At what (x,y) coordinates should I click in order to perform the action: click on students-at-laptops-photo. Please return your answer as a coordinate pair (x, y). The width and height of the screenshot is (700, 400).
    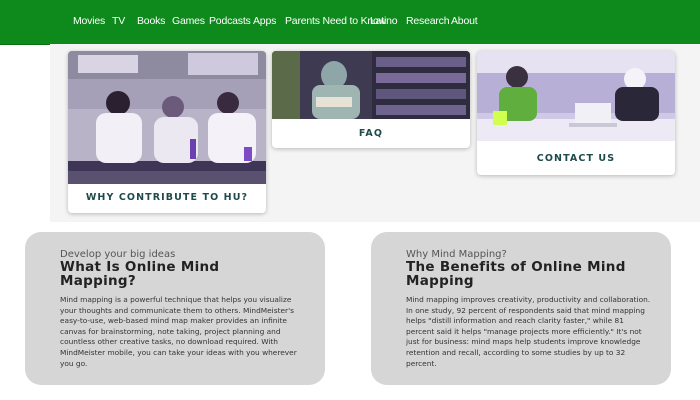
    Looking at the image, I should click on (576, 96).